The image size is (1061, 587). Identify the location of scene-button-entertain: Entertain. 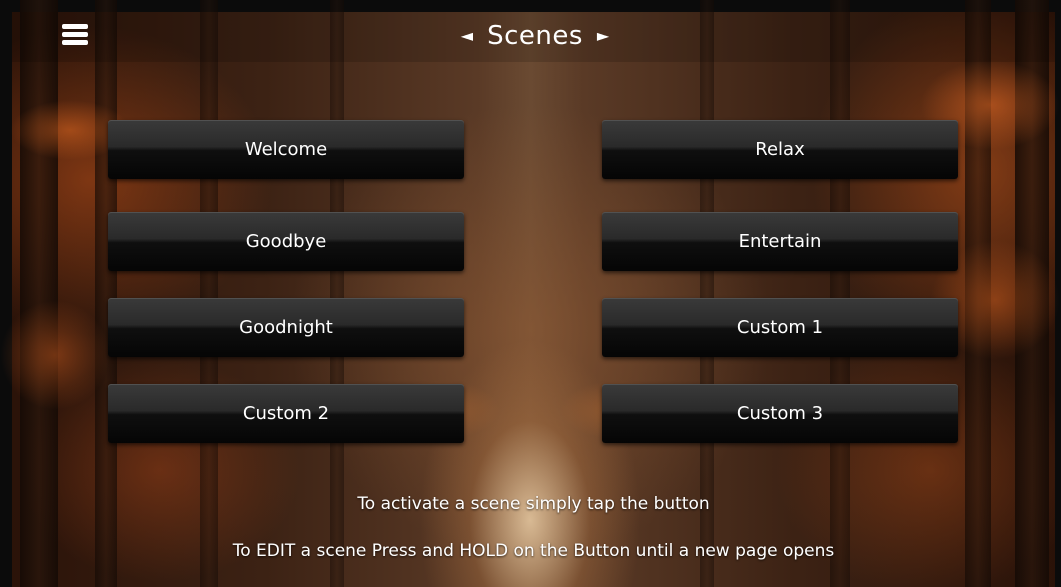
(780, 241).